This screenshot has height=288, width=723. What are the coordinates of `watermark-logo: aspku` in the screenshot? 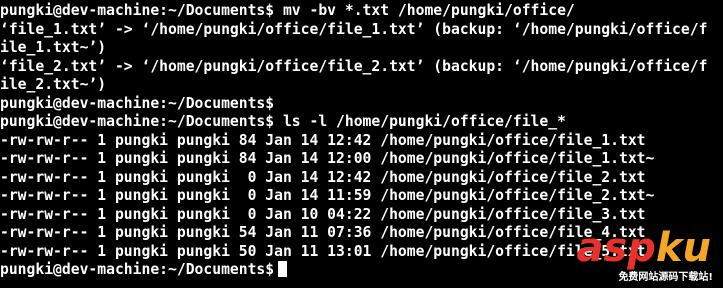 It's located at (643, 248).